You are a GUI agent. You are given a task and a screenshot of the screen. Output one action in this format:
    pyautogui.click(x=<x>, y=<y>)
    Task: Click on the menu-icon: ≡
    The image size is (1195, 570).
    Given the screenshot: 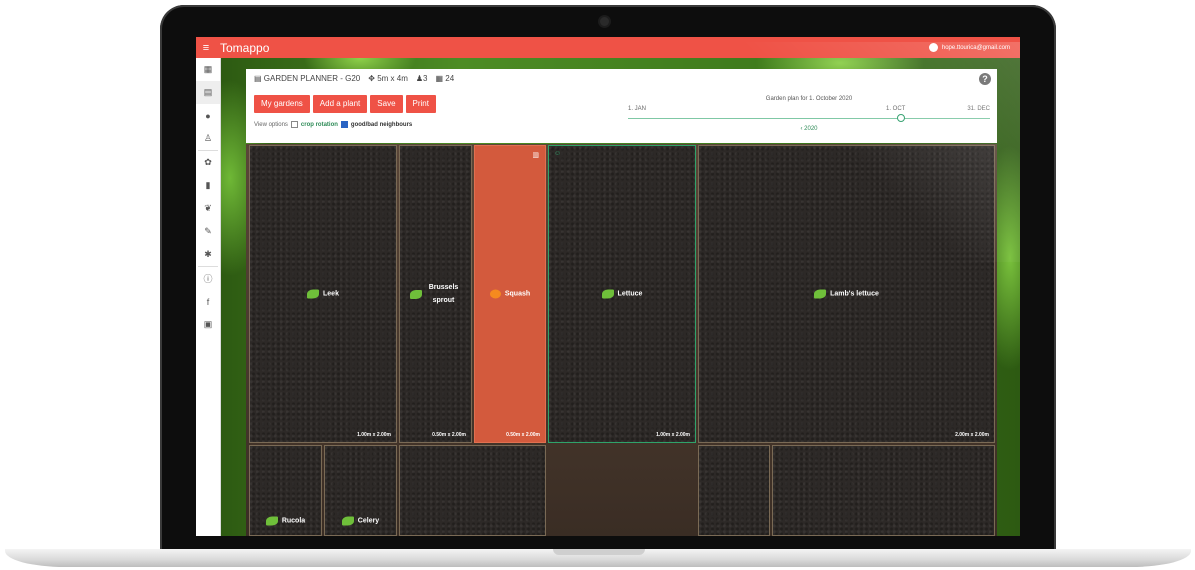 What is the action you would take?
    pyautogui.click(x=206, y=48)
    